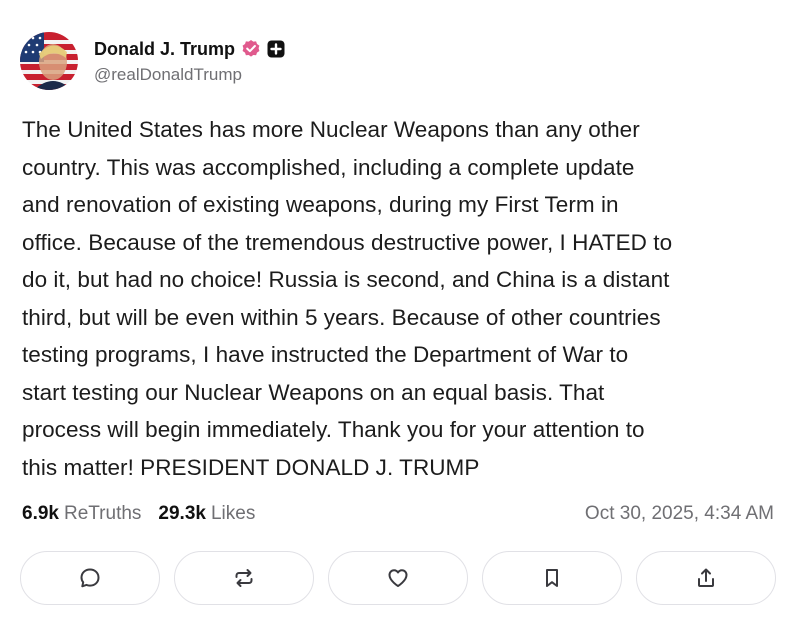  I want to click on bookmark-button, so click(552, 578).